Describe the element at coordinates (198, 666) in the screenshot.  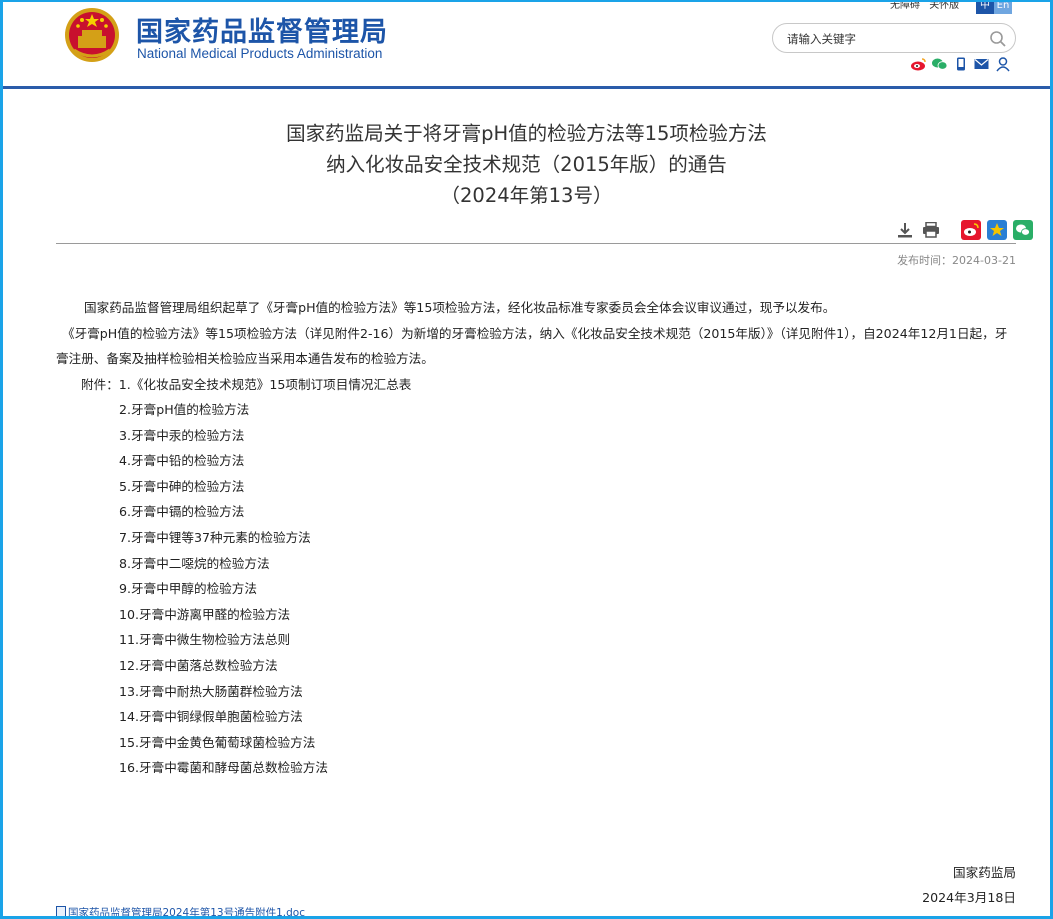
I see `list-item: 12.牙膏中菌落总数检验方法` at that location.